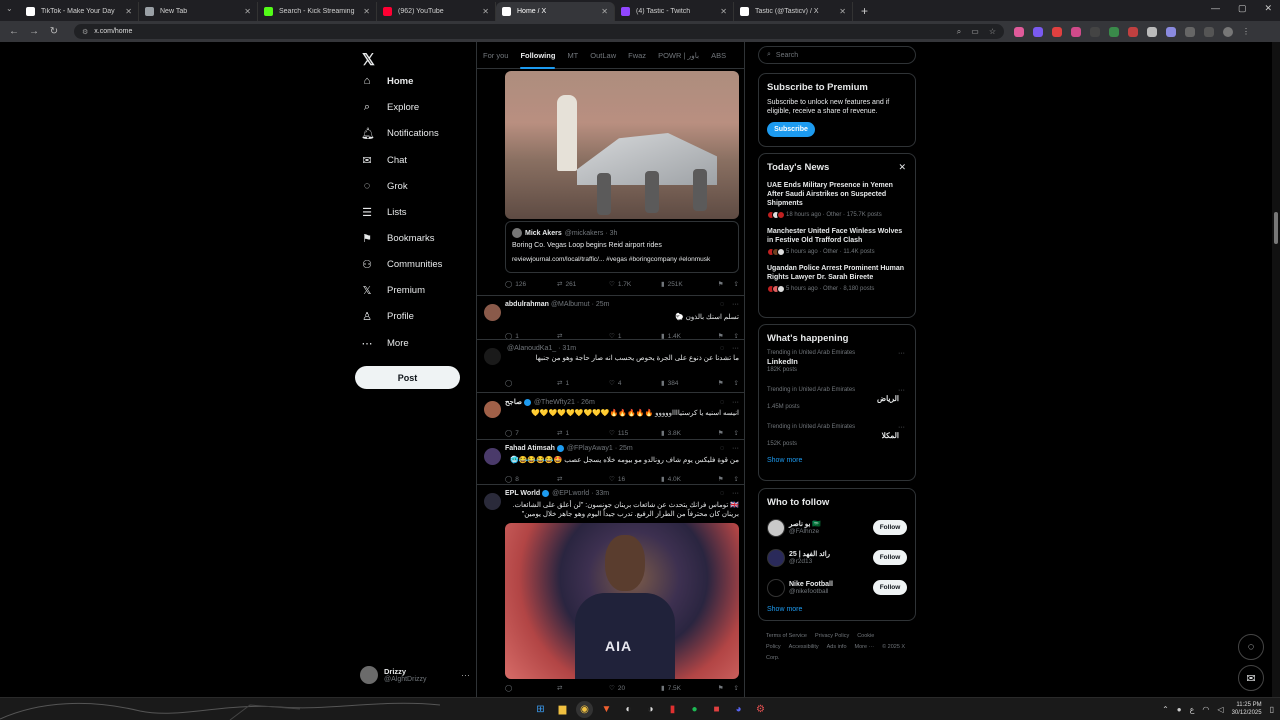 This screenshot has height=720, width=1280. I want to click on repost-button: ⇄, so click(583, 479).